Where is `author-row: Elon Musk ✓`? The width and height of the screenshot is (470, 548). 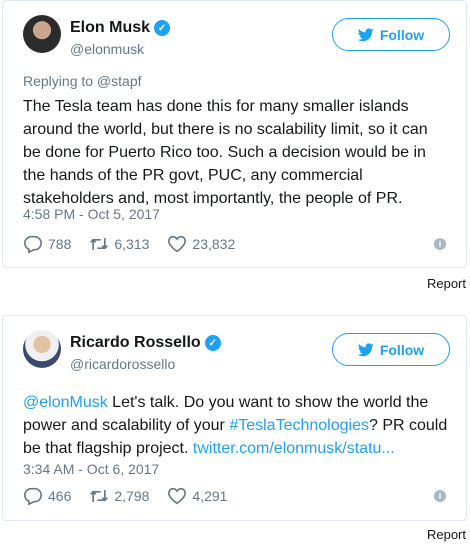 author-row: Elon Musk ✓ is located at coordinates (120, 28).